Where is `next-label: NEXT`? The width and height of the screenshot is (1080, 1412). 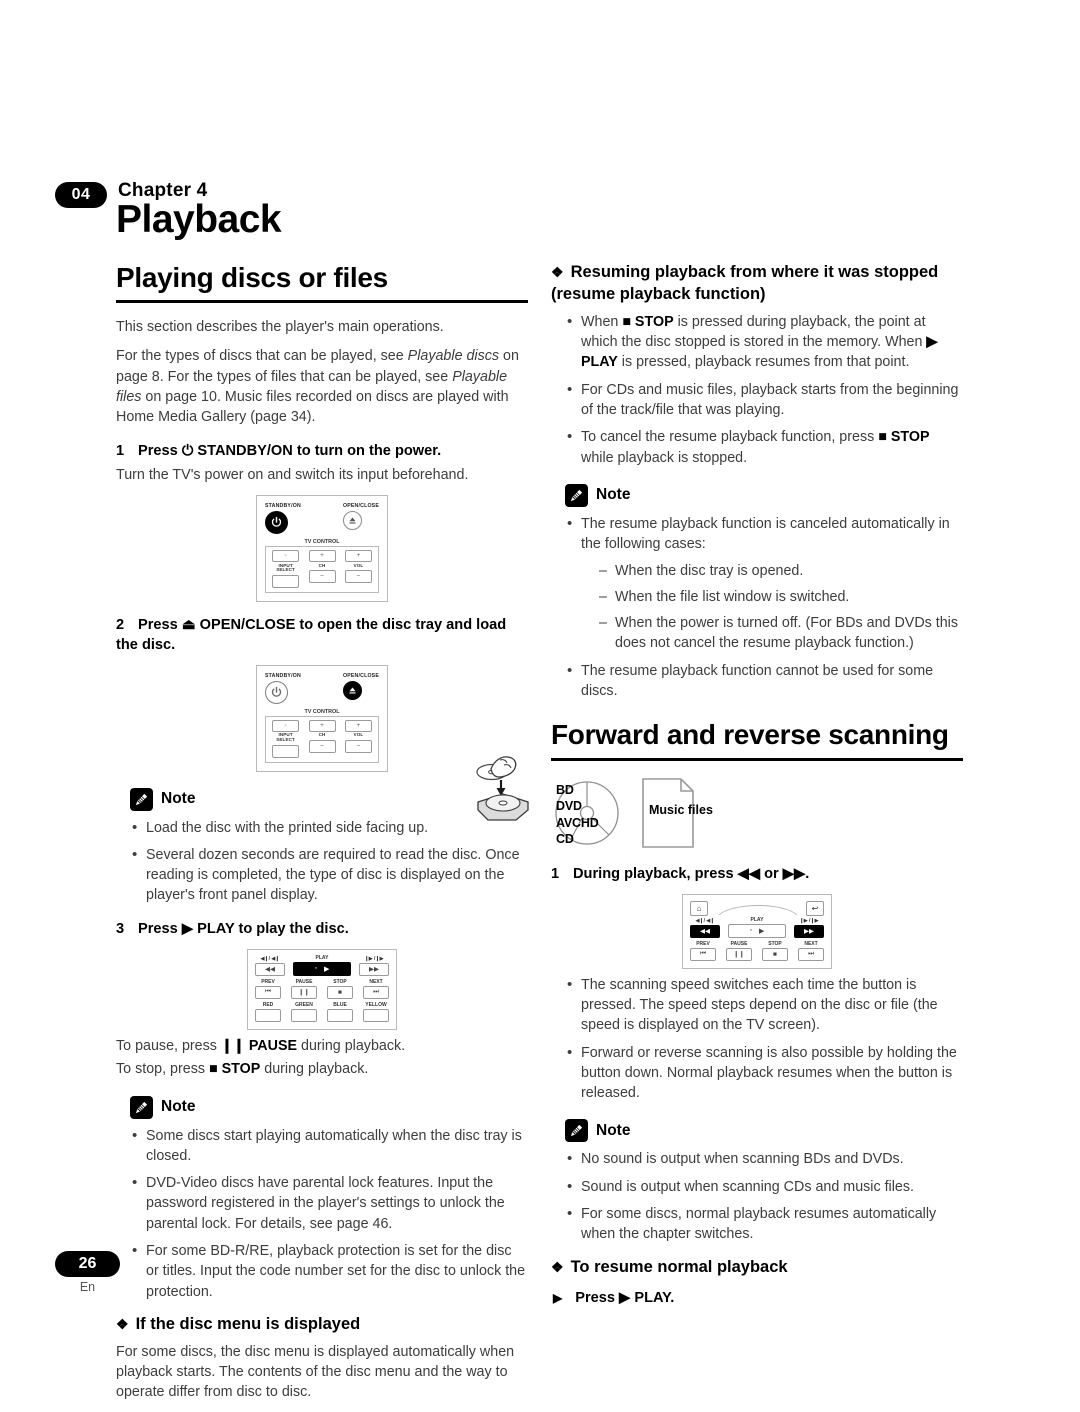
next-label: NEXT is located at coordinates (376, 981).